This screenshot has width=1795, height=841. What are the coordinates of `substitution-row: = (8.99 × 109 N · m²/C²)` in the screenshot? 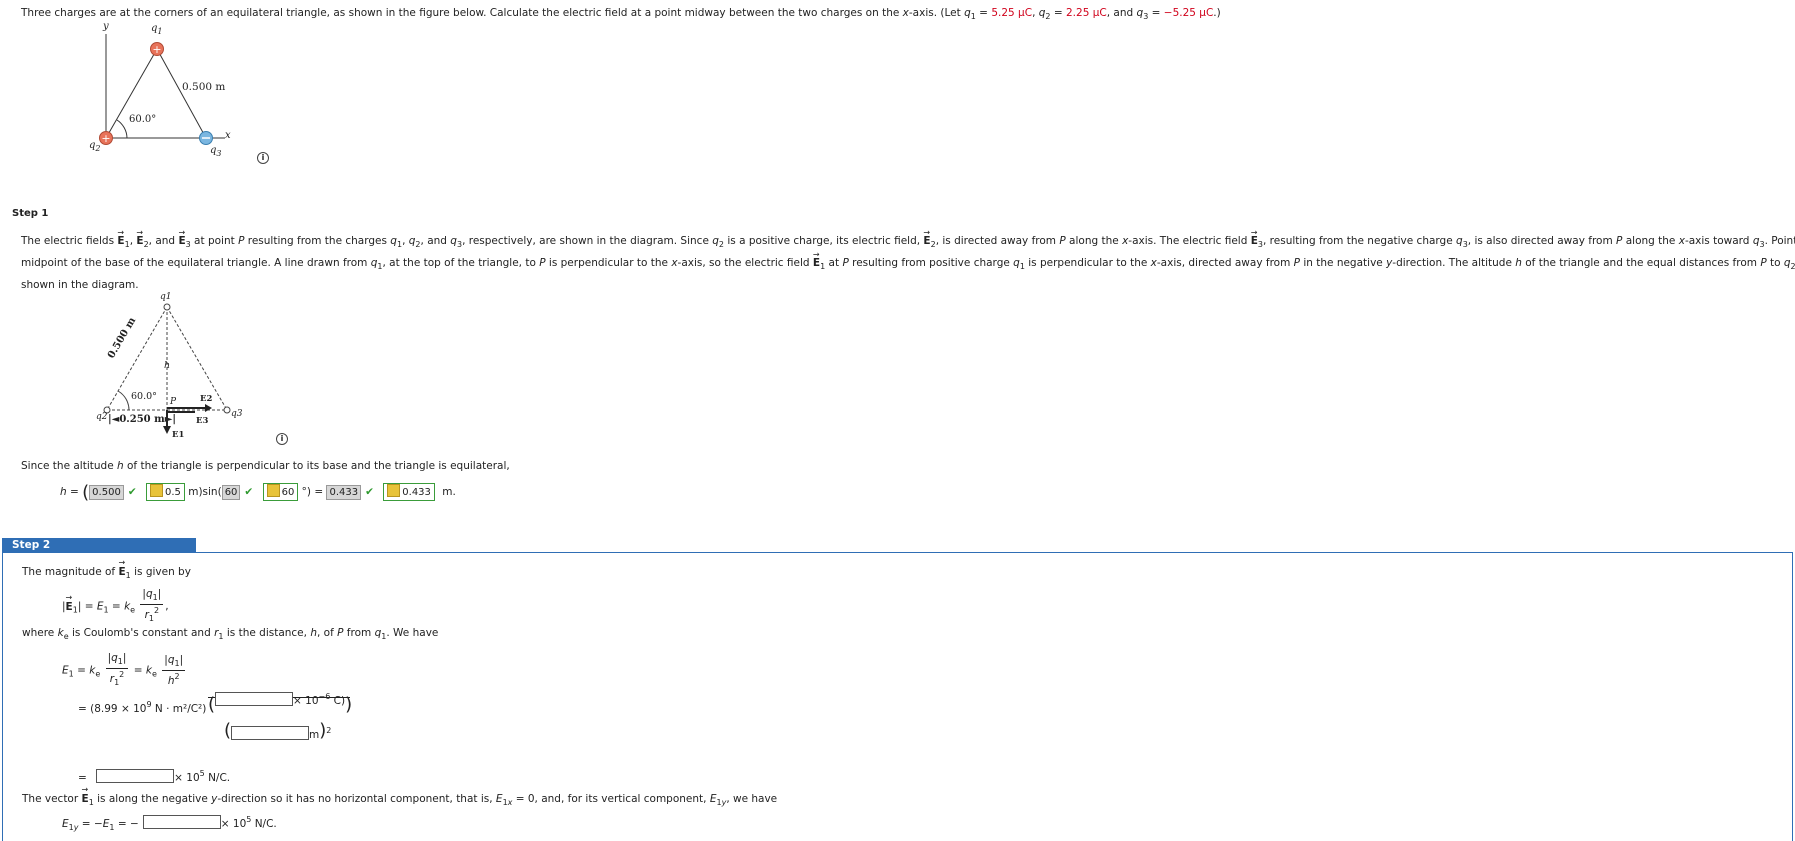 It's located at (142, 707).